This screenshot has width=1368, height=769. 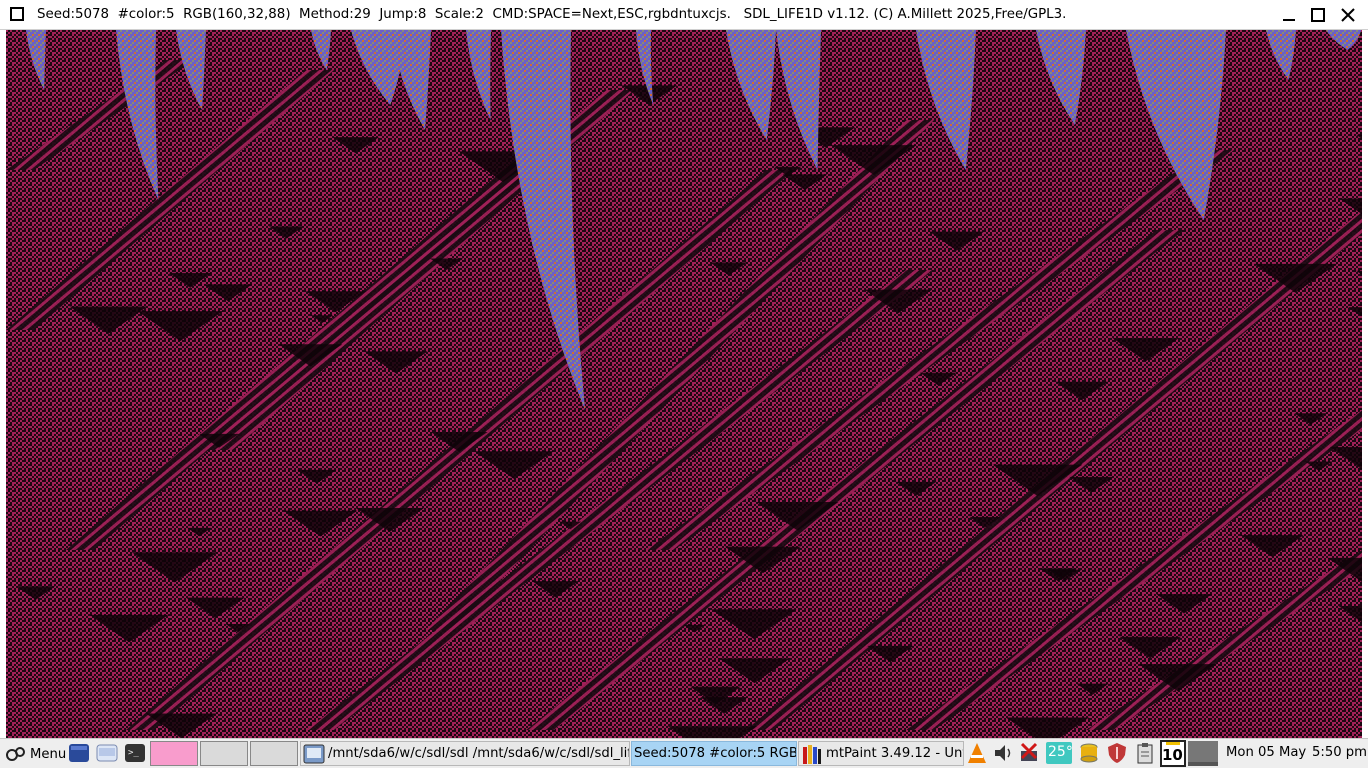 I want to click on system-tray: 25° 10, so click(x=1092, y=754).